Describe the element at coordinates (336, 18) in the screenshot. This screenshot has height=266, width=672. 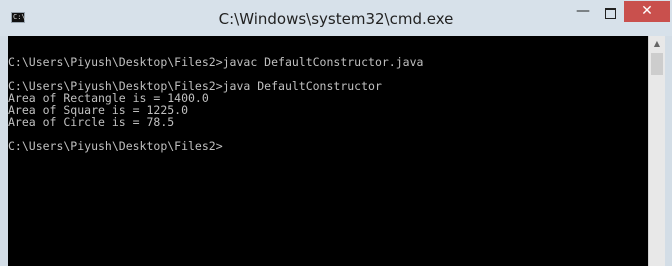
I see `title-bar: C:\. C:\Windows\system32\cmd.exe — ✕` at that location.